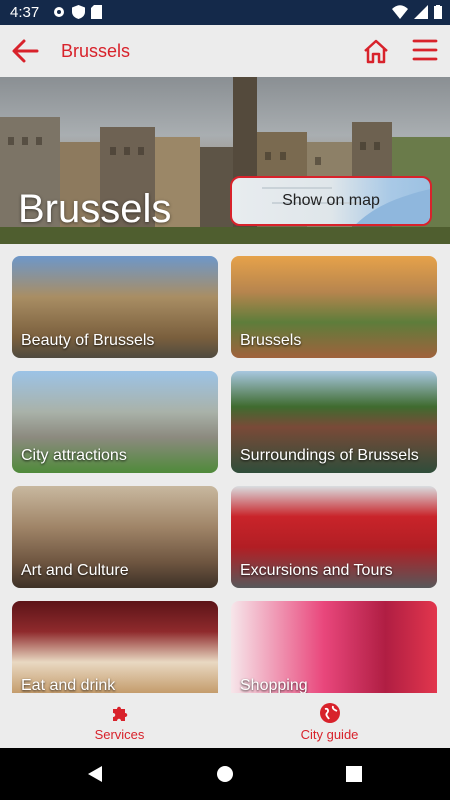 This screenshot has height=800, width=450. What do you see at coordinates (354, 774) in the screenshot?
I see `system-recents-icon` at bounding box center [354, 774].